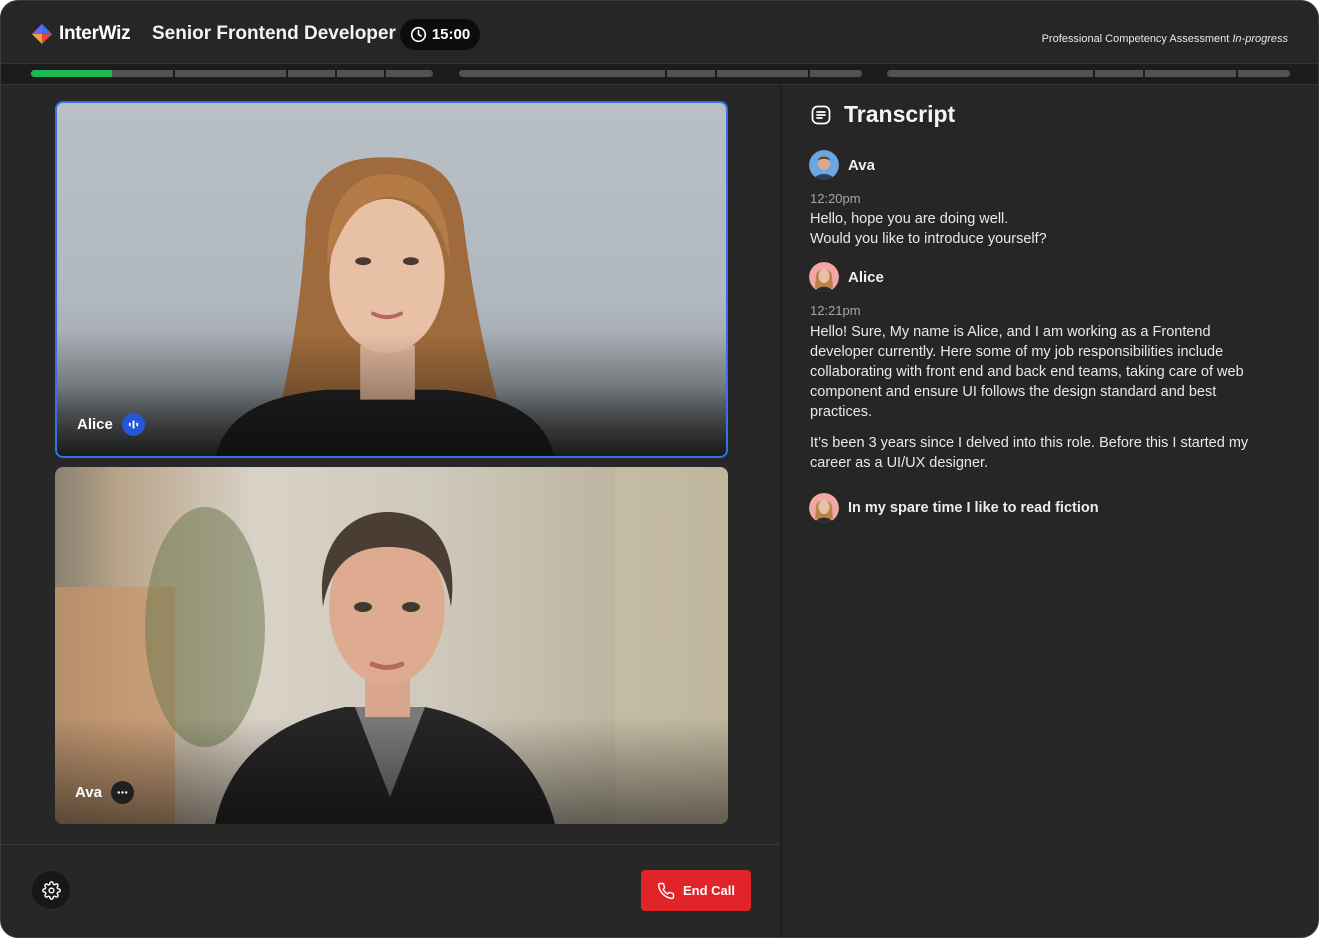  Describe the element at coordinates (133, 424) in the screenshot. I see `speaking-icon` at that location.